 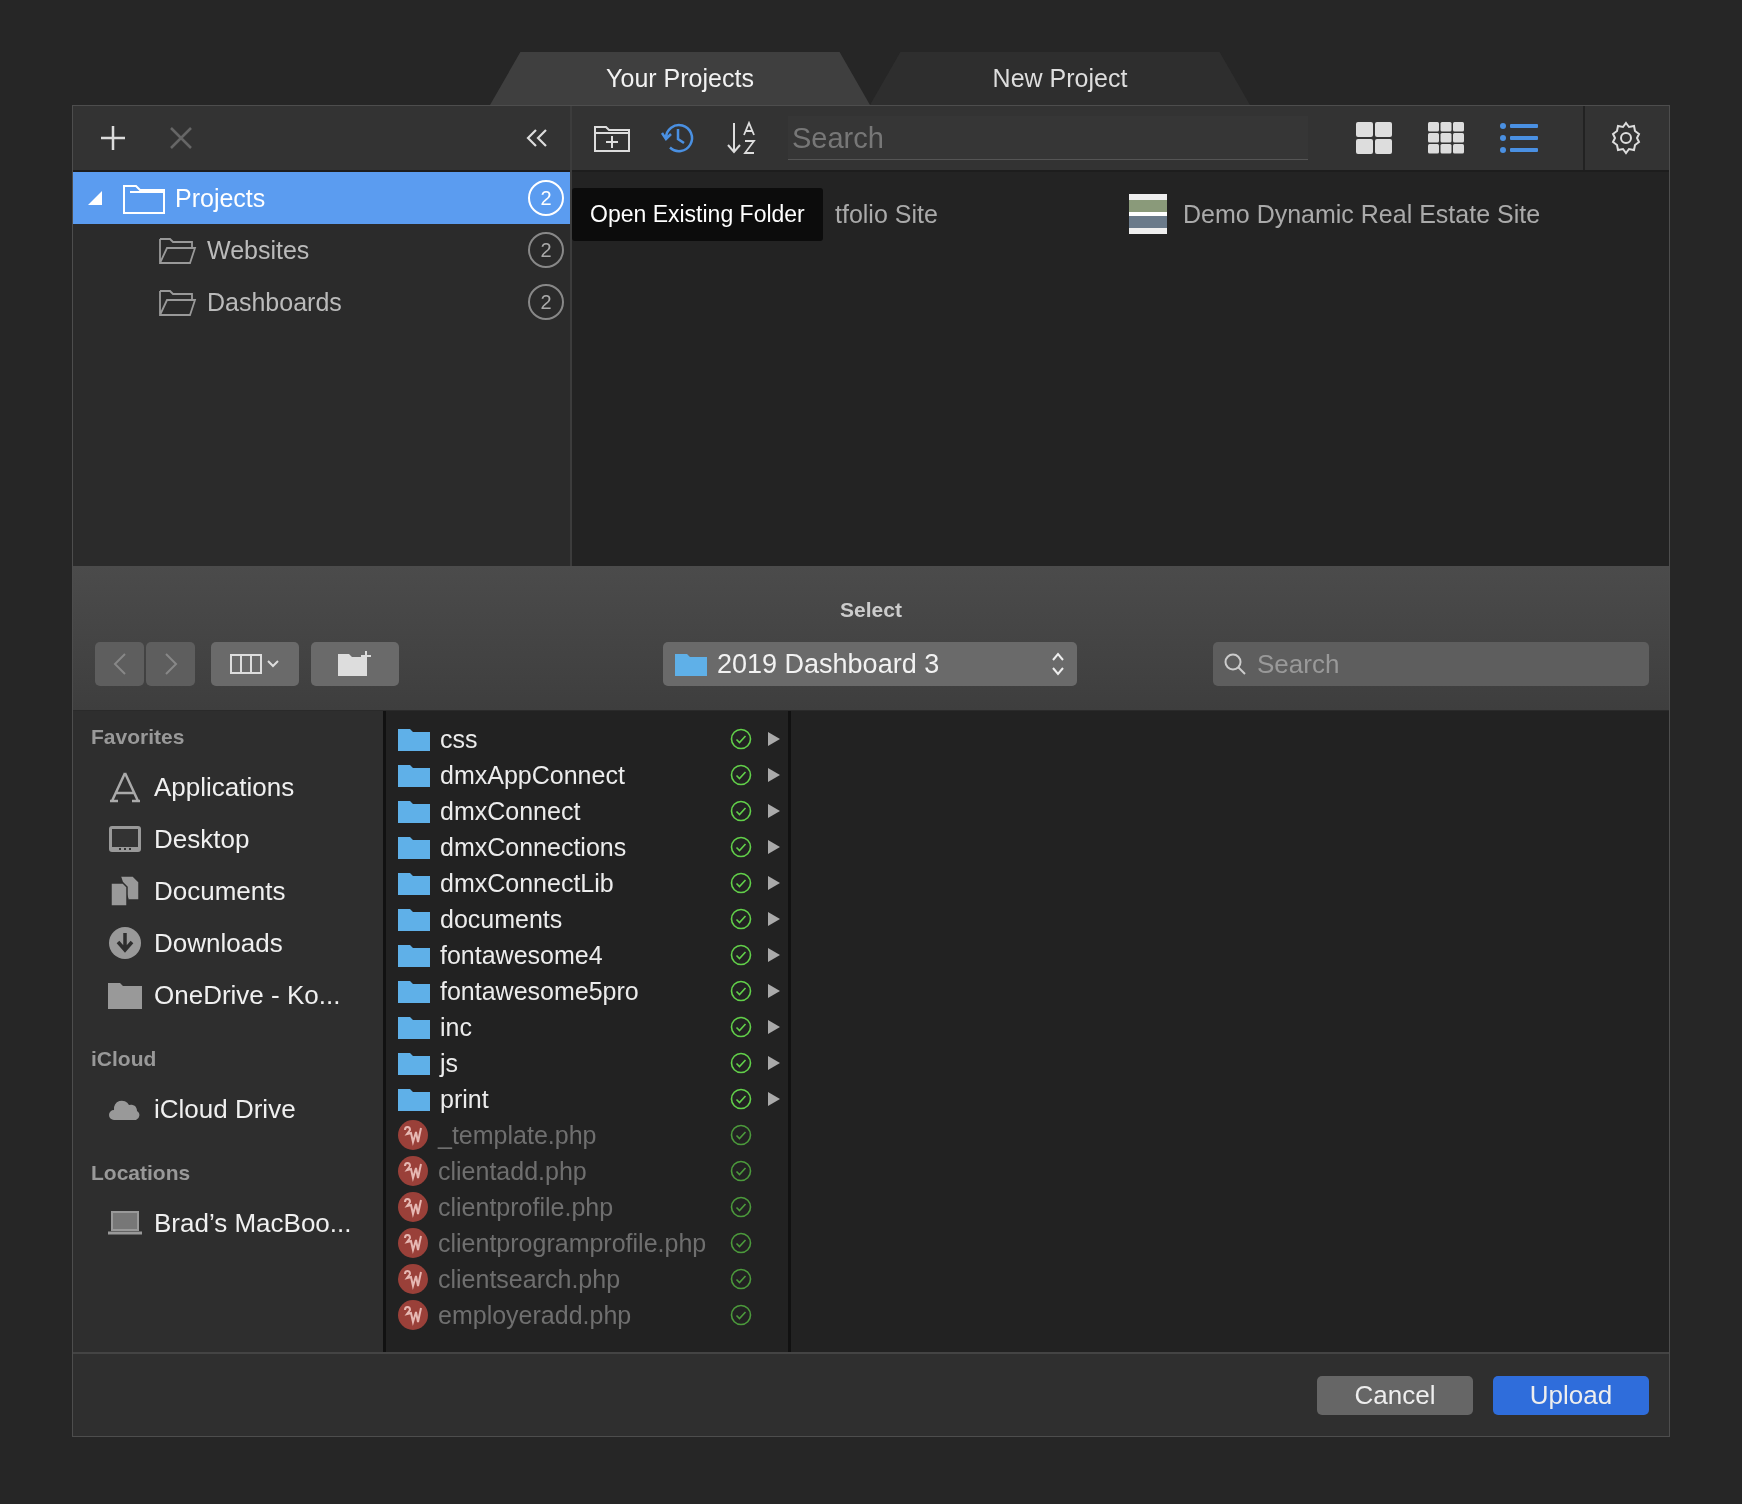 I want to click on stepper-icon, so click(x=1058, y=664).